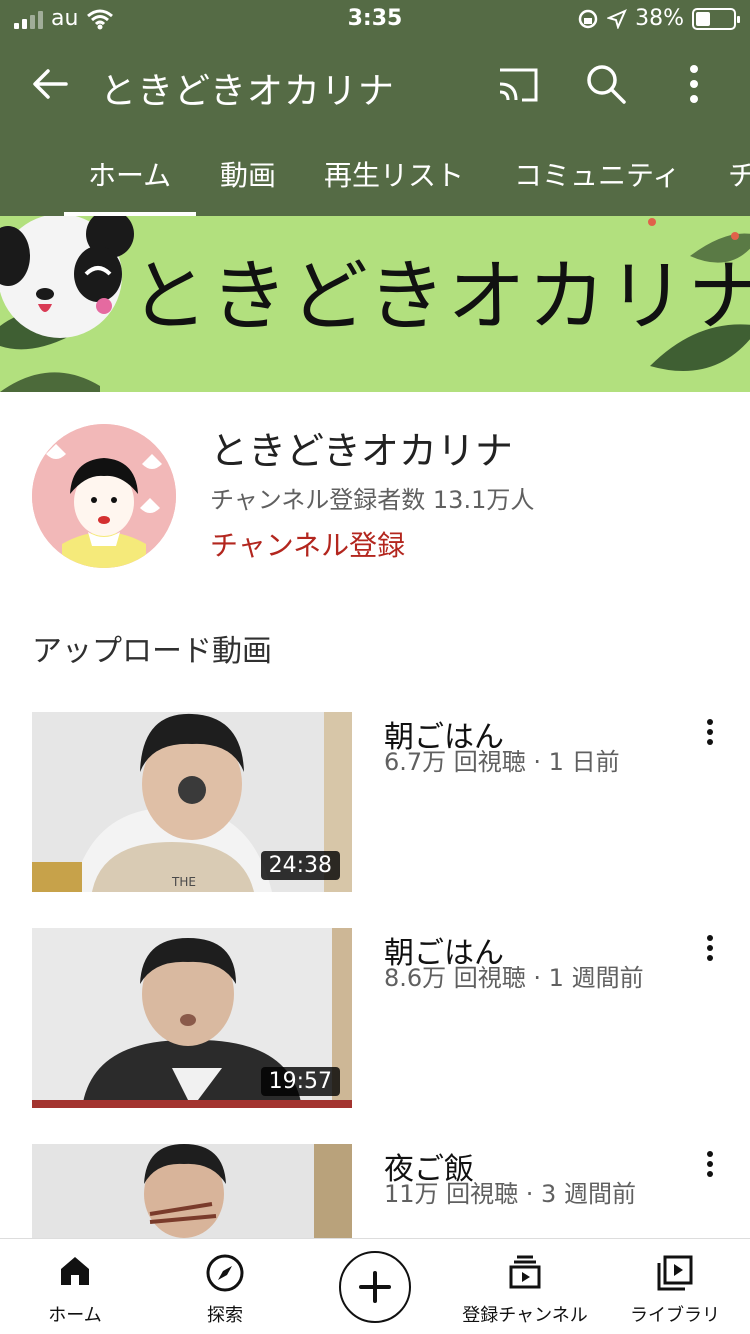 This screenshot has width=750, height=1334. I want to click on video-thumbnail: THE 24:38, so click(192, 802).